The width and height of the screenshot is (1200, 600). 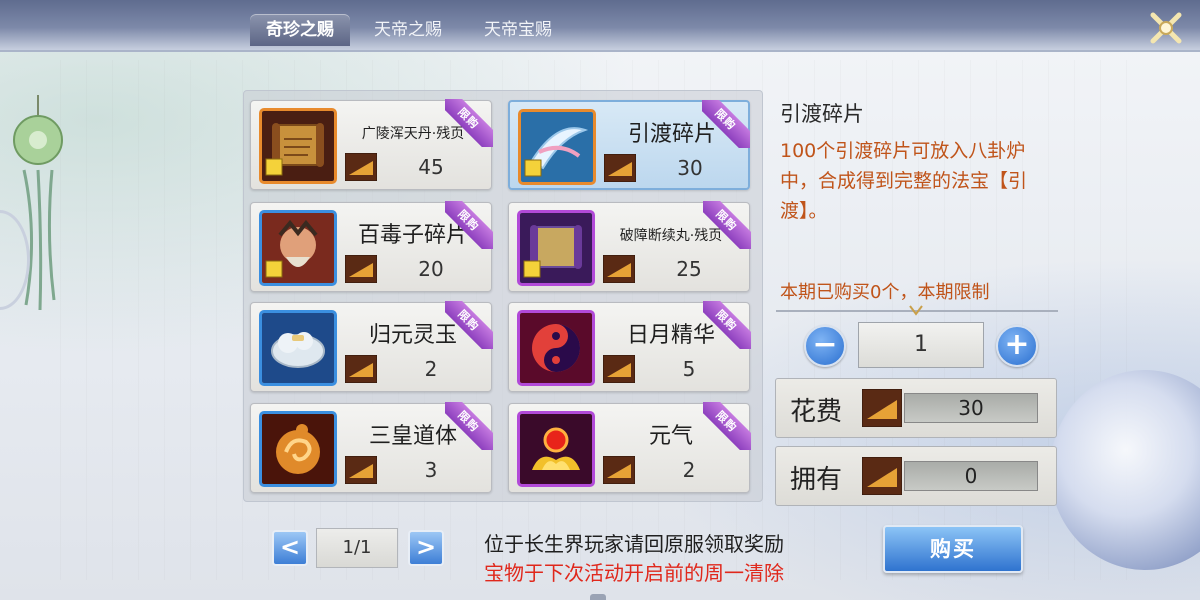 I want to click on increase-quantity-button: +, so click(x=1017, y=346).